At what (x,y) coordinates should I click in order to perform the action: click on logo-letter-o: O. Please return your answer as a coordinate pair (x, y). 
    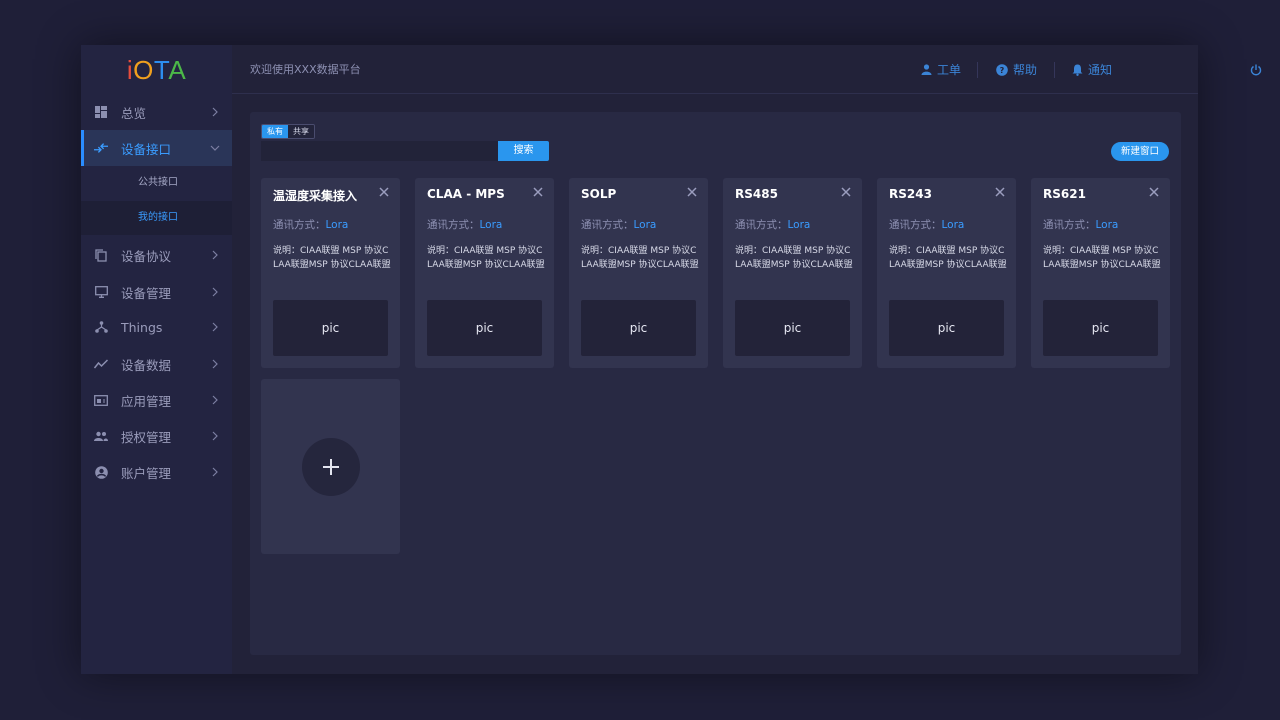
    Looking at the image, I should click on (143, 70).